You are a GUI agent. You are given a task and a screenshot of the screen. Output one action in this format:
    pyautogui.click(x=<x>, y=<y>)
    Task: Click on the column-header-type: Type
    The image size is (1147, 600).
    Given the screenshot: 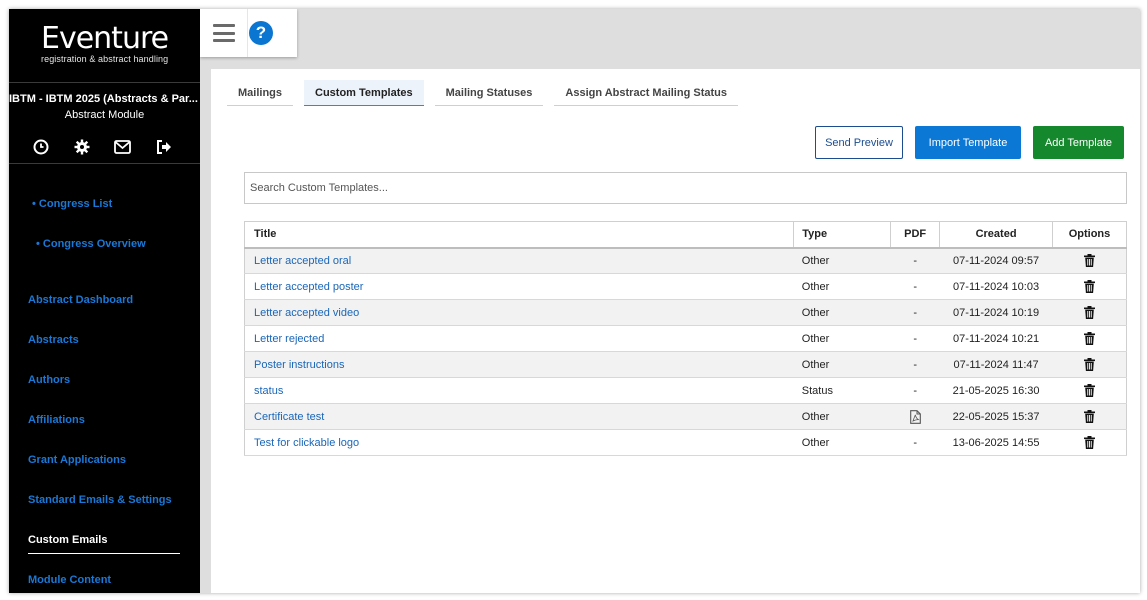 What is the action you would take?
    pyautogui.click(x=842, y=235)
    